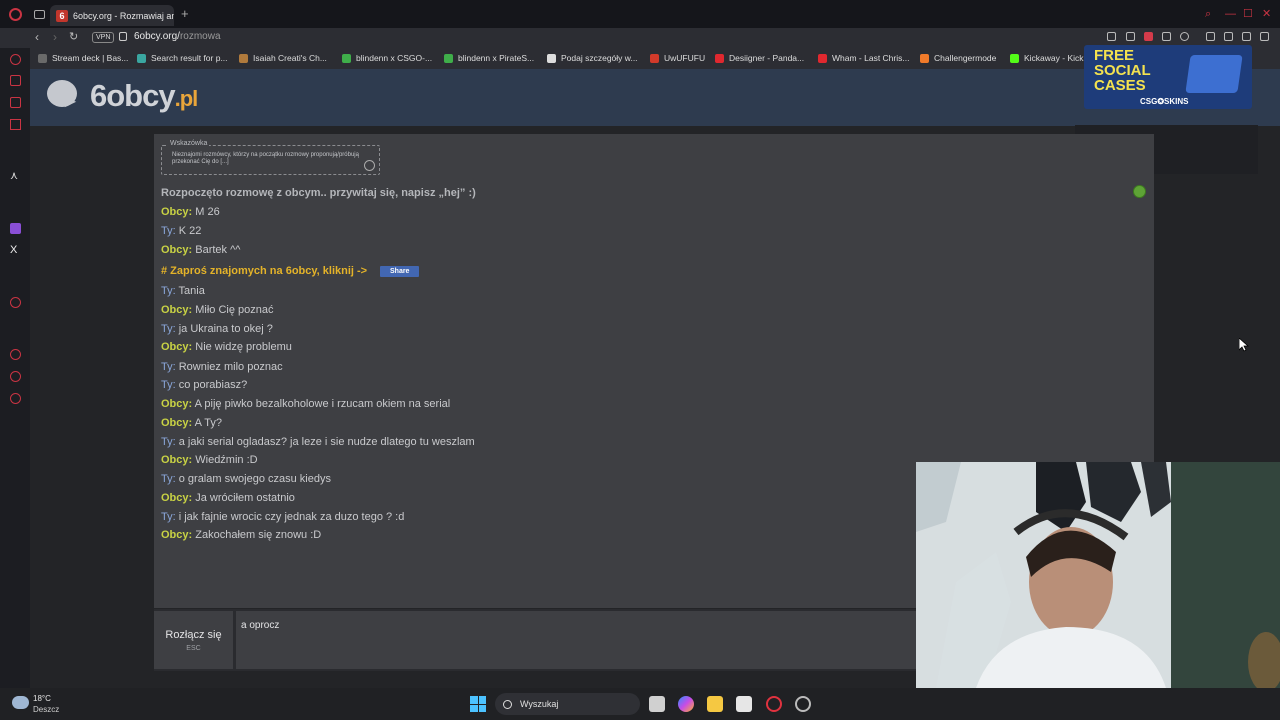  What do you see at coordinates (207, 212) in the screenshot?
I see `message-text: M 26` at bounding box center [207, 212].